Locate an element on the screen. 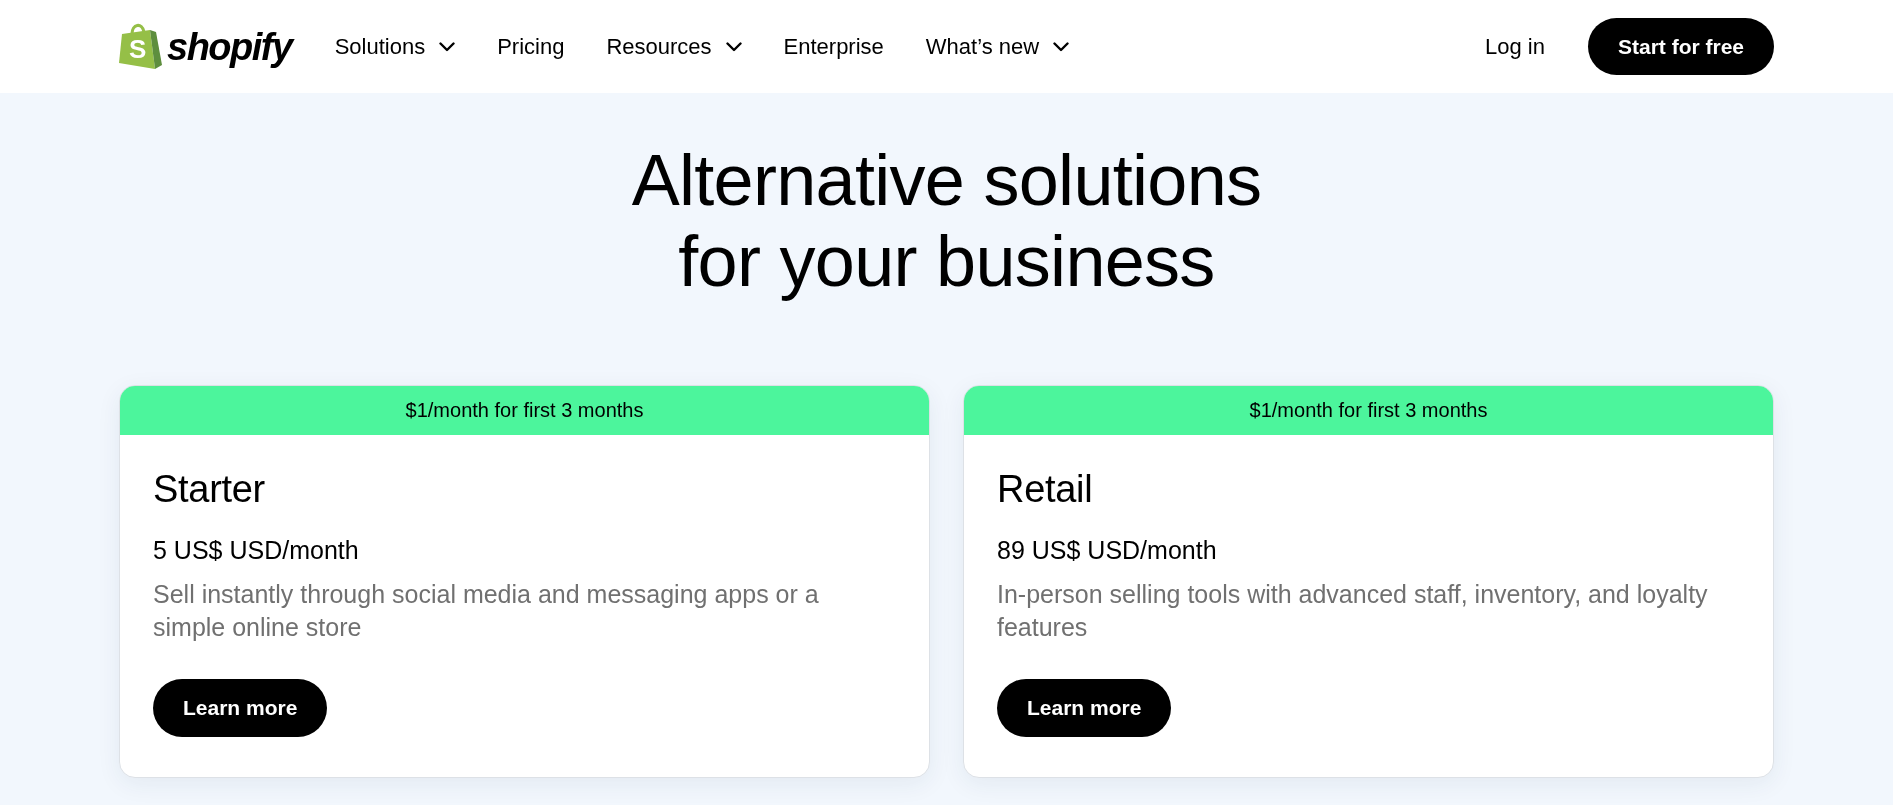 The width and height of the screenshot is (1893, 805). plan-description: In-person selling tools with advanced staff, inventory, and loyalty features is located at coordinates (1353, 611).